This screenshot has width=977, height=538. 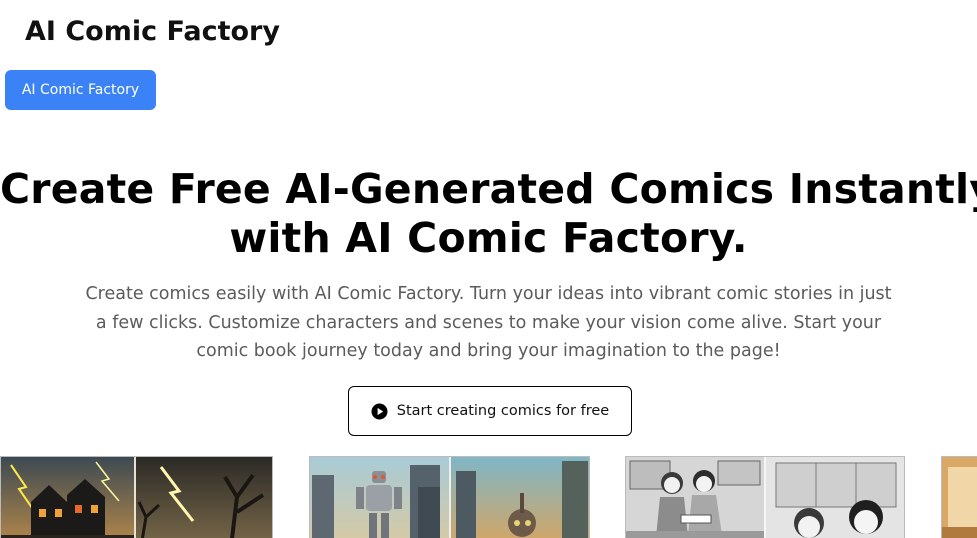 I want to click on haunted-house-comic-image, so click(x=136, y=497).